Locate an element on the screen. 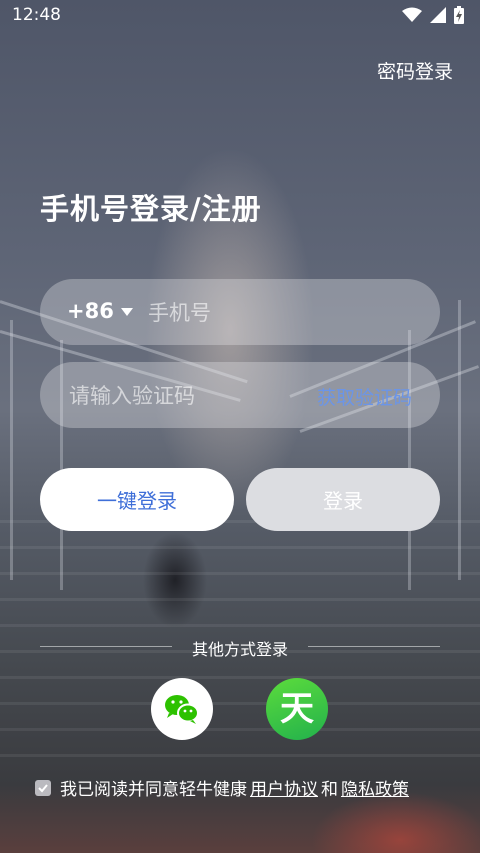 This screenshot has height=853, width=480. other-login-label: 其他方式登录 is located at coordinates (239, 649).